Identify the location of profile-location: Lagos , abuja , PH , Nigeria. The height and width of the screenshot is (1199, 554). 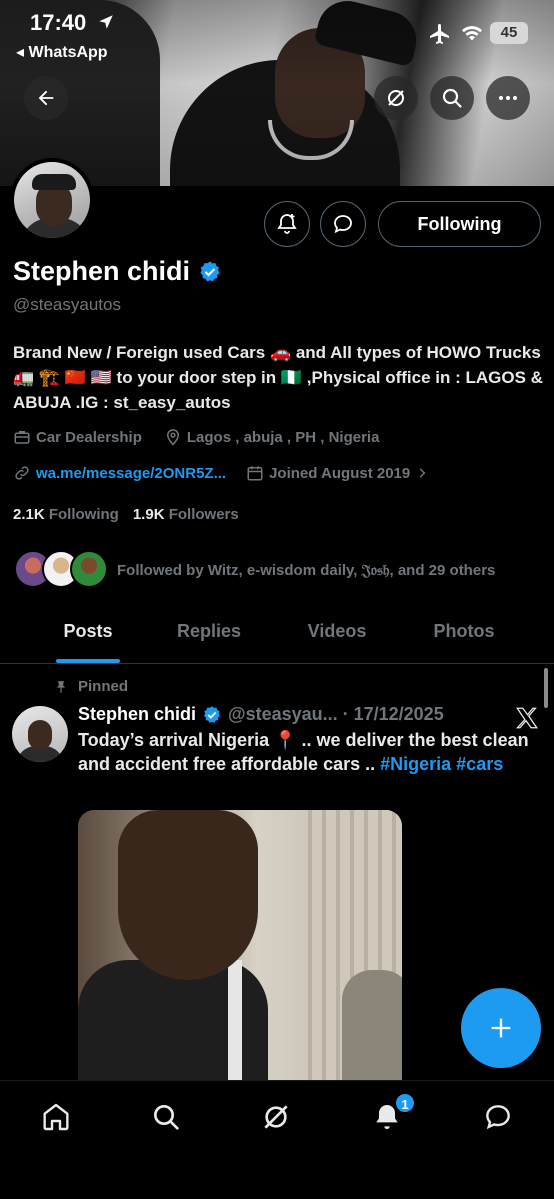
(283, 437).